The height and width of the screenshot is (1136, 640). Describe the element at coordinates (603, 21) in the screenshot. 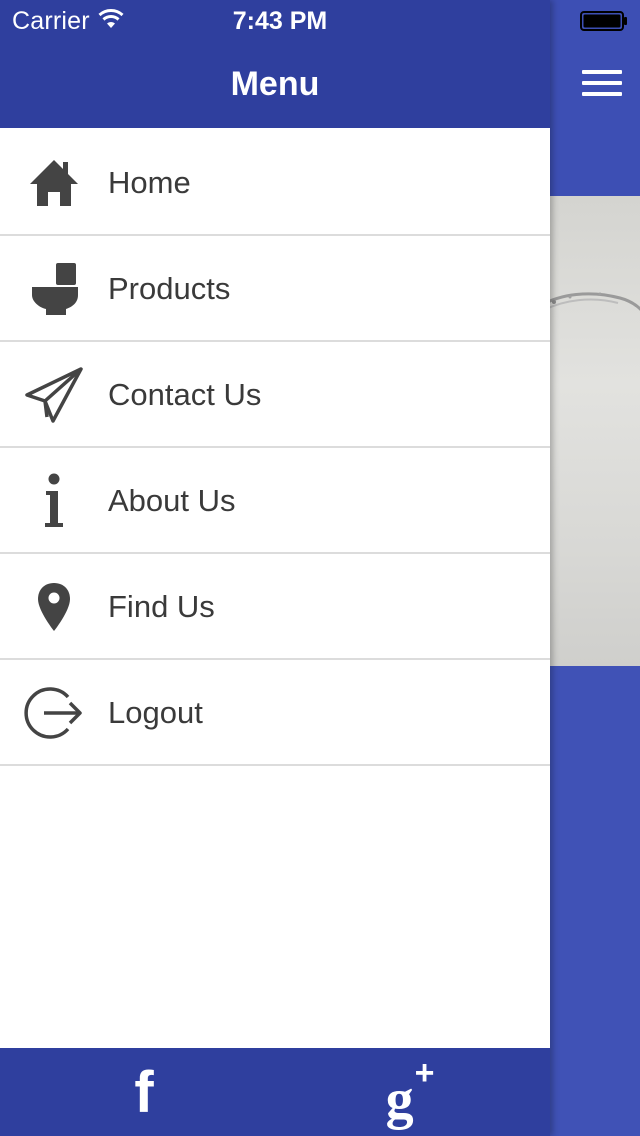

I see `battery-icon` at that location.